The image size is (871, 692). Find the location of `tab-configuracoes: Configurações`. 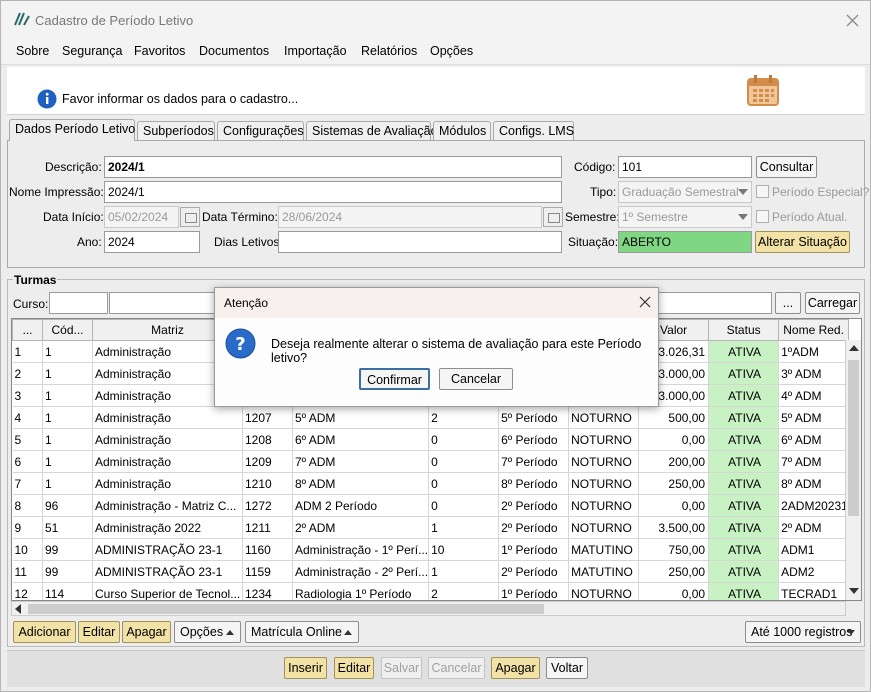

tab-configuracoes: Configurações is located at coordinates (260, 131).